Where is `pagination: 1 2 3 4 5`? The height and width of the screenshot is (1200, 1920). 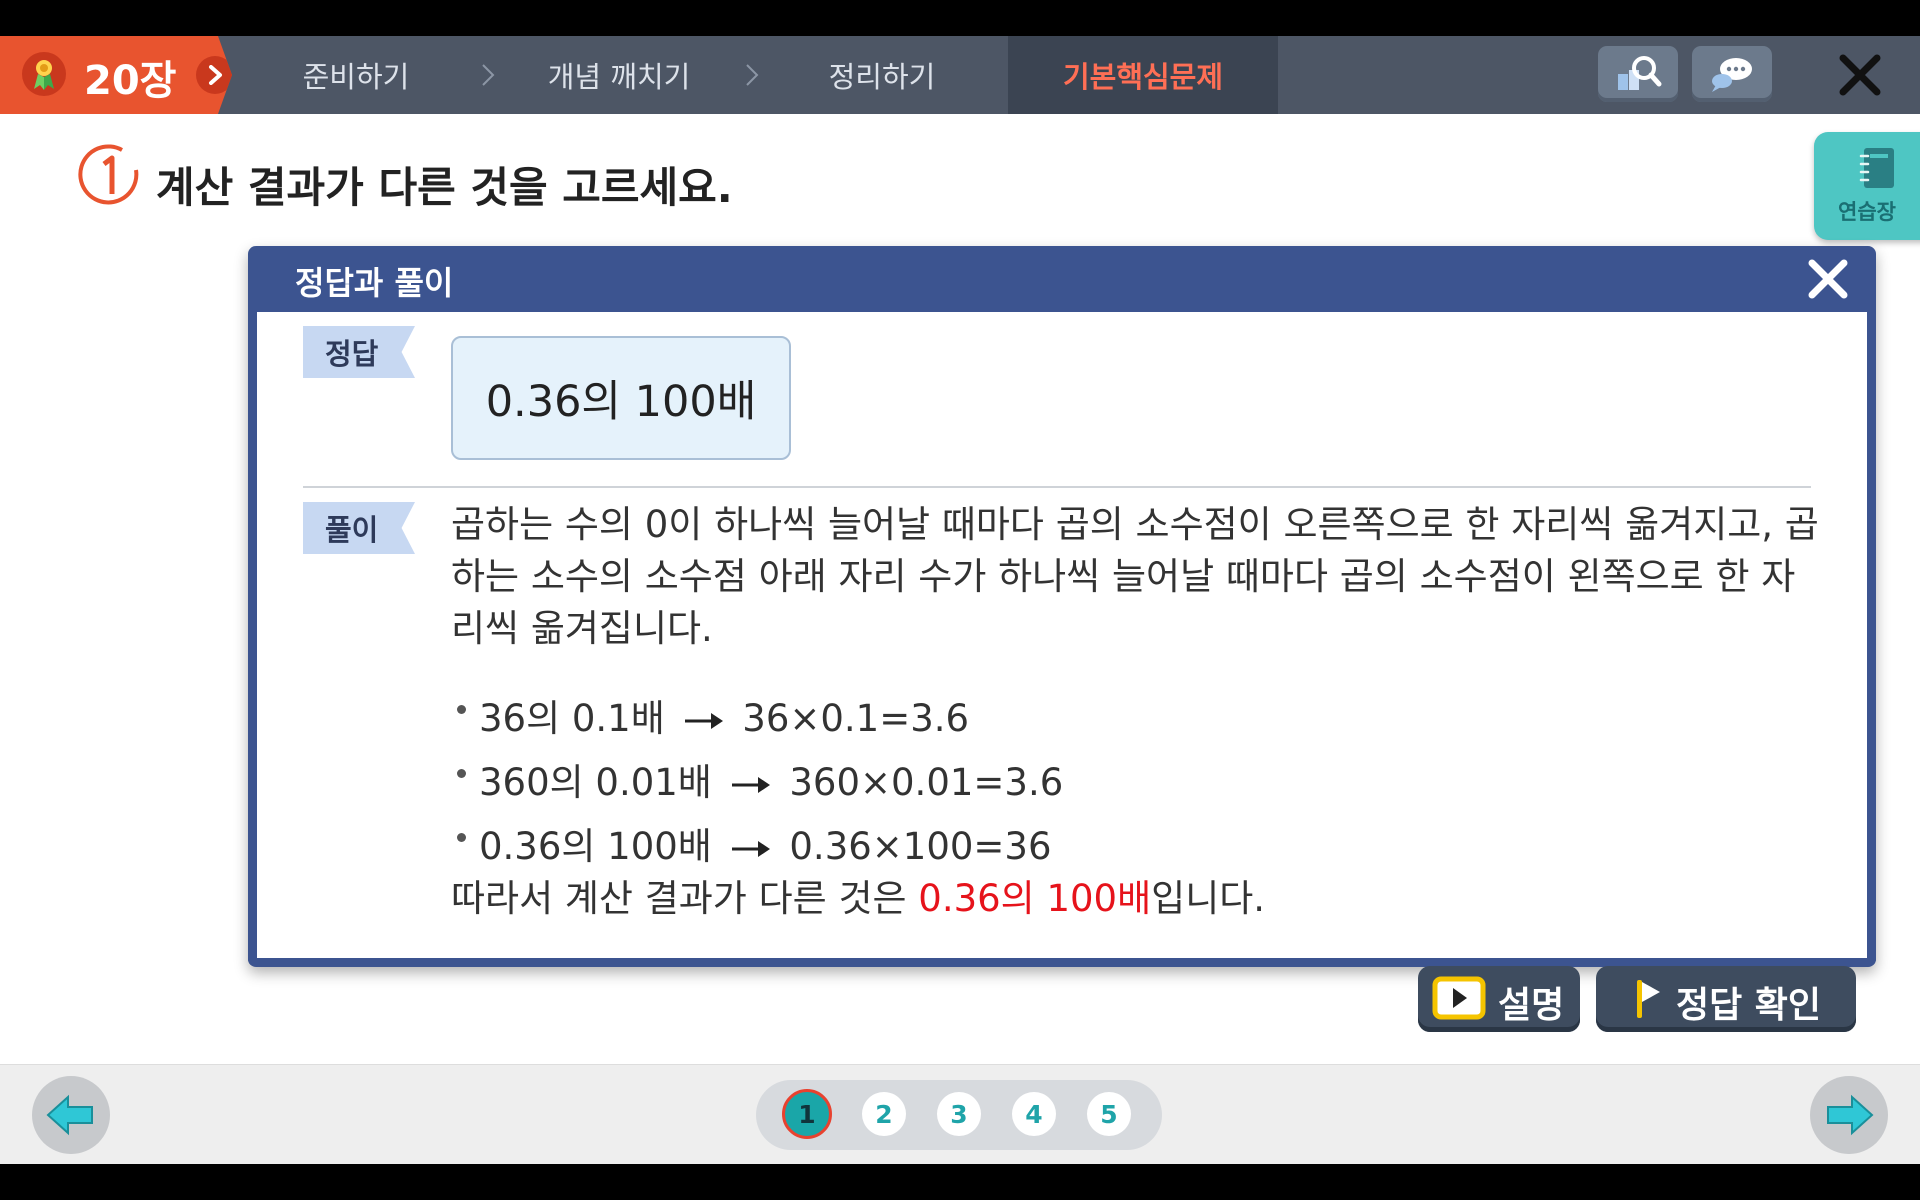 pagination: 1 2 3 4 5 is located at coordinates (959, 1115).